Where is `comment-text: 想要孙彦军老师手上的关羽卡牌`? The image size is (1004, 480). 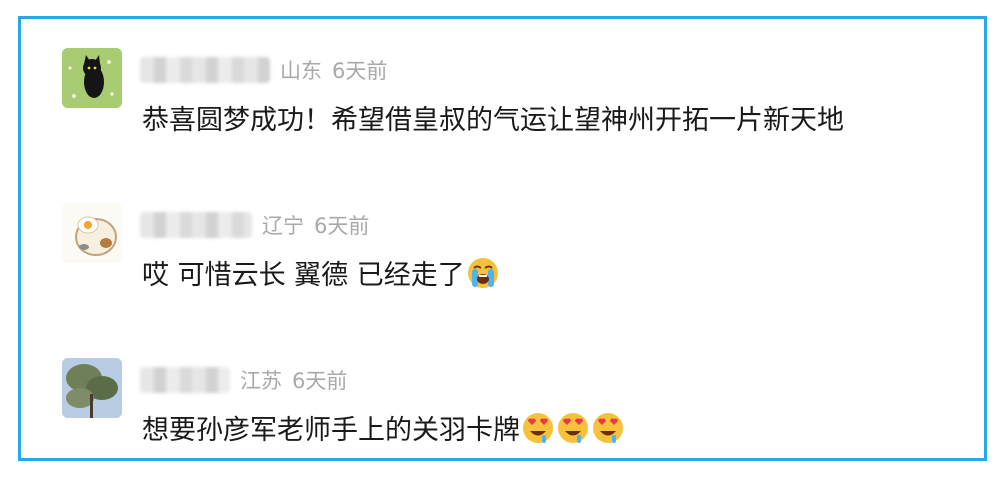 comment-text: 想要孙彦军老师手上的关羽卡牌 is located at coordinates (383, 427).